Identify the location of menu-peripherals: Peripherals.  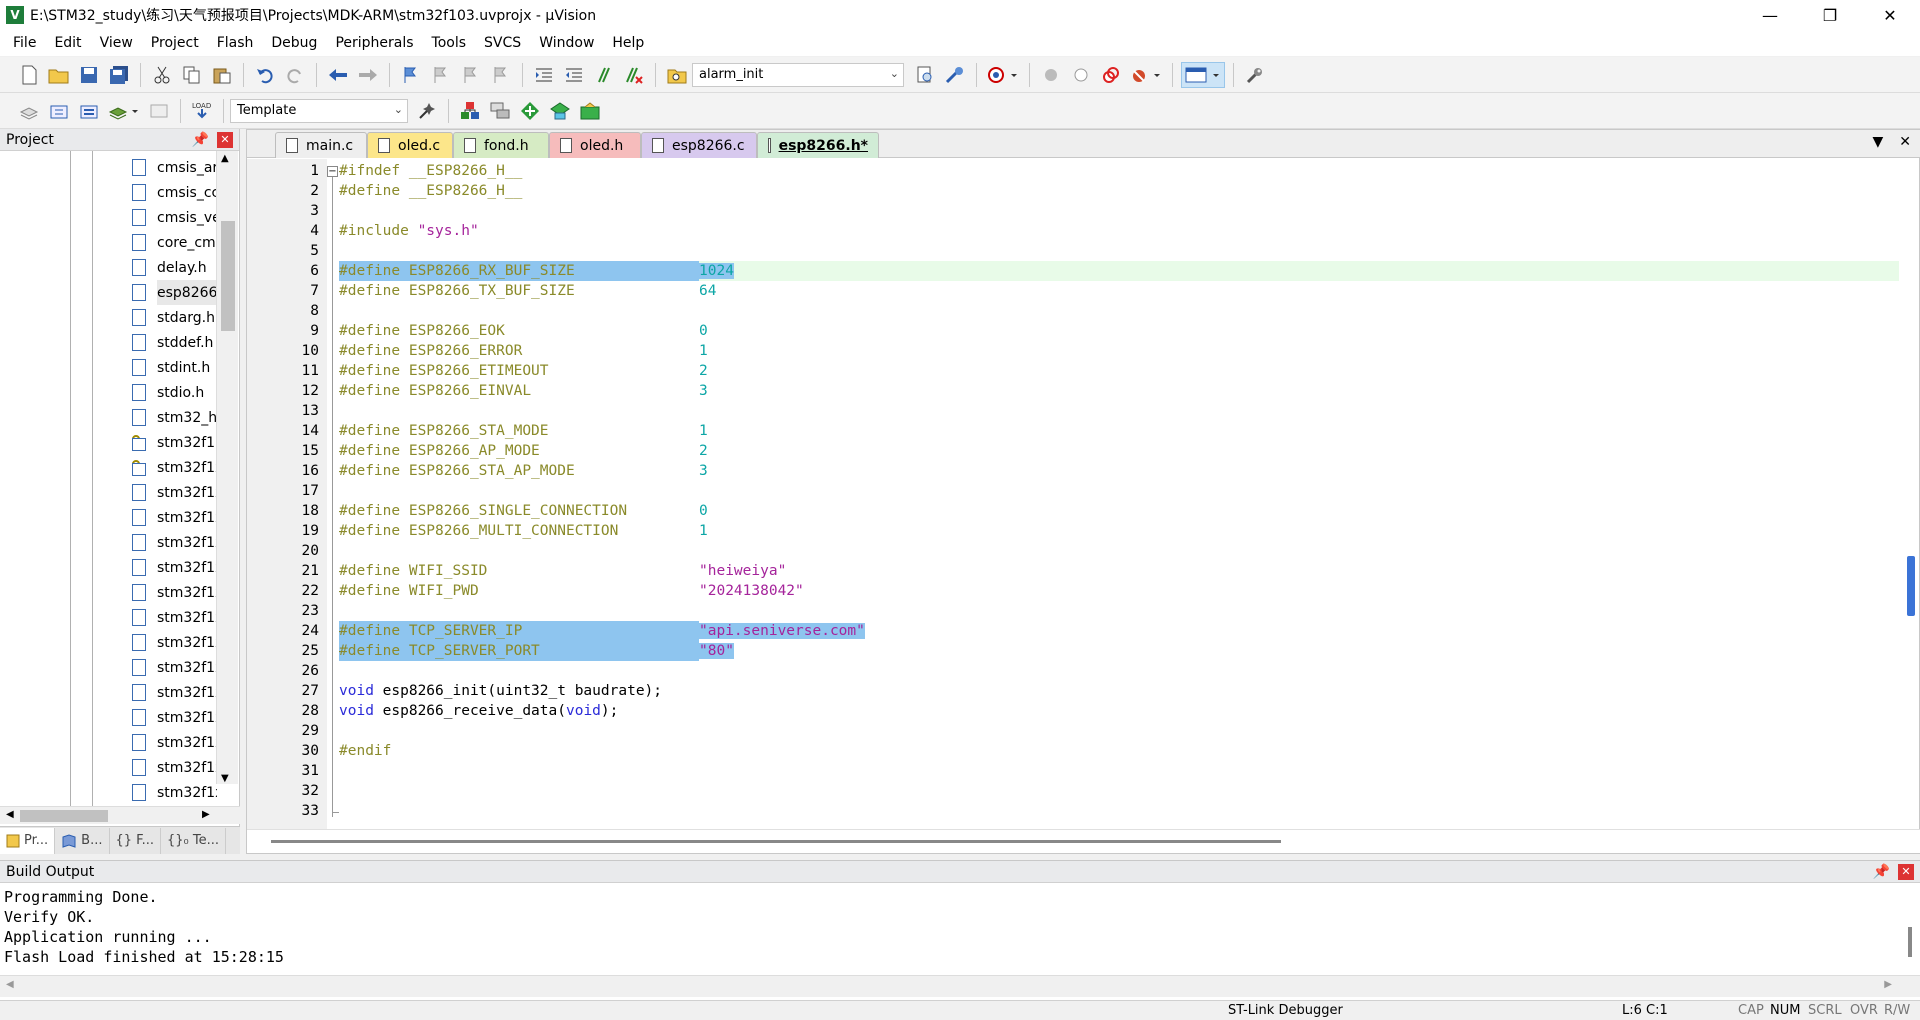
(374, 43).